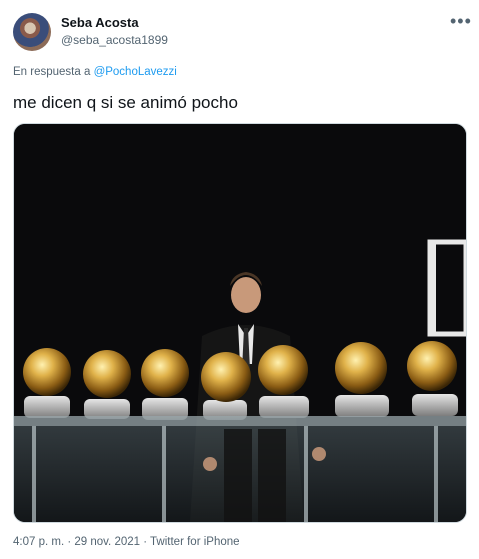 Image resolution: width=479 pixels, height=559 pixels. I want to click on reply-context: En respuesta a @PochoLavezzi, so click(95, 72).